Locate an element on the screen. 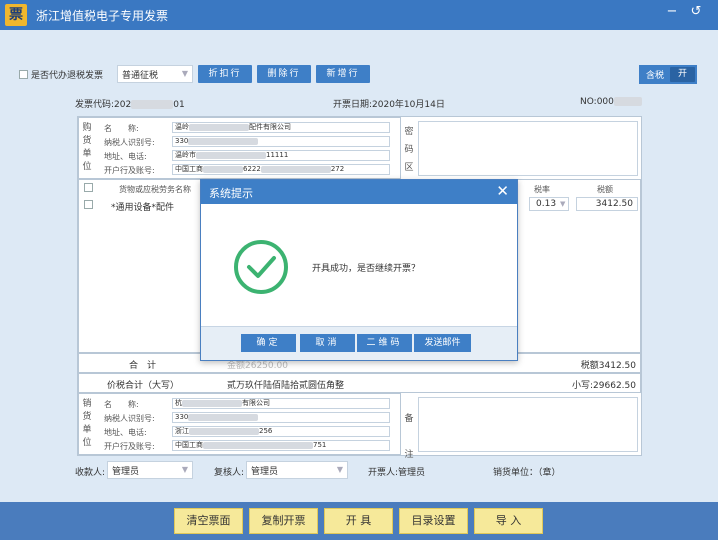 The height and width of the screenshot is (540, 718). row-rate-select: 0.13 ▼ is located at coordinates (549, 204).